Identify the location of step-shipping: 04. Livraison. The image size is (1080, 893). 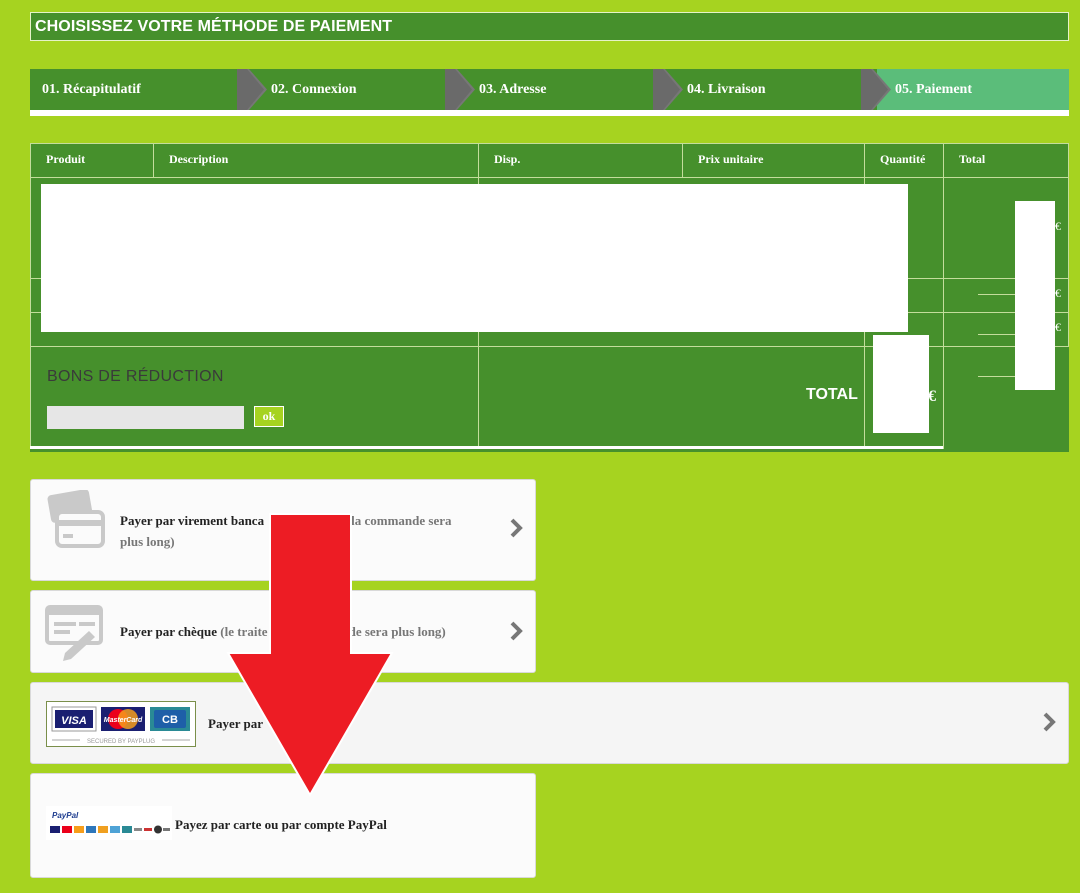
(773, 89).